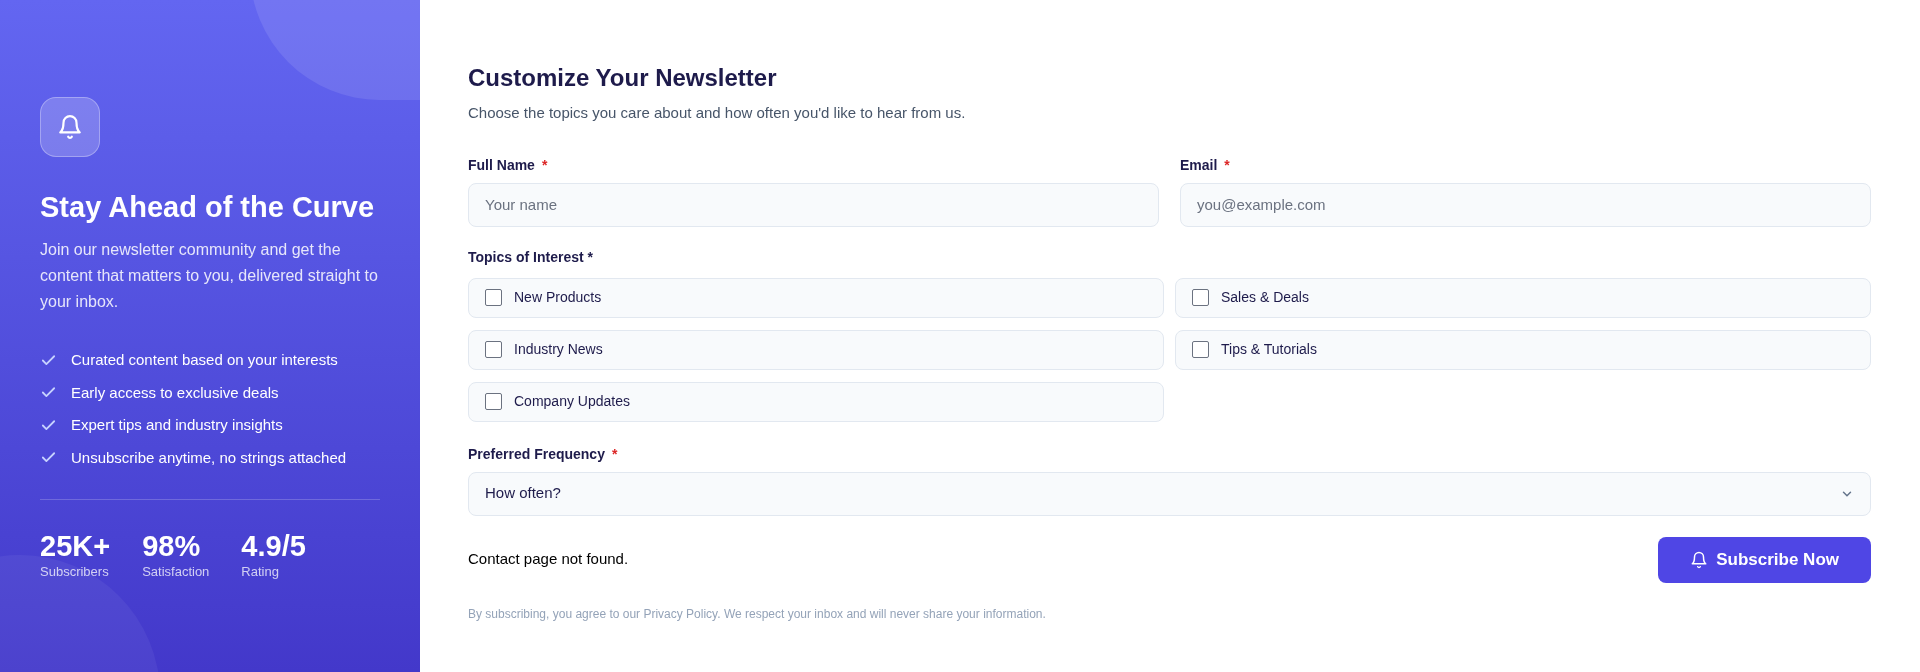 The height and width of the screenshot is (672, 1920). Describe the element at coordinates (1199, 165) in the screenshot. I see `field-label: Email` at that location.